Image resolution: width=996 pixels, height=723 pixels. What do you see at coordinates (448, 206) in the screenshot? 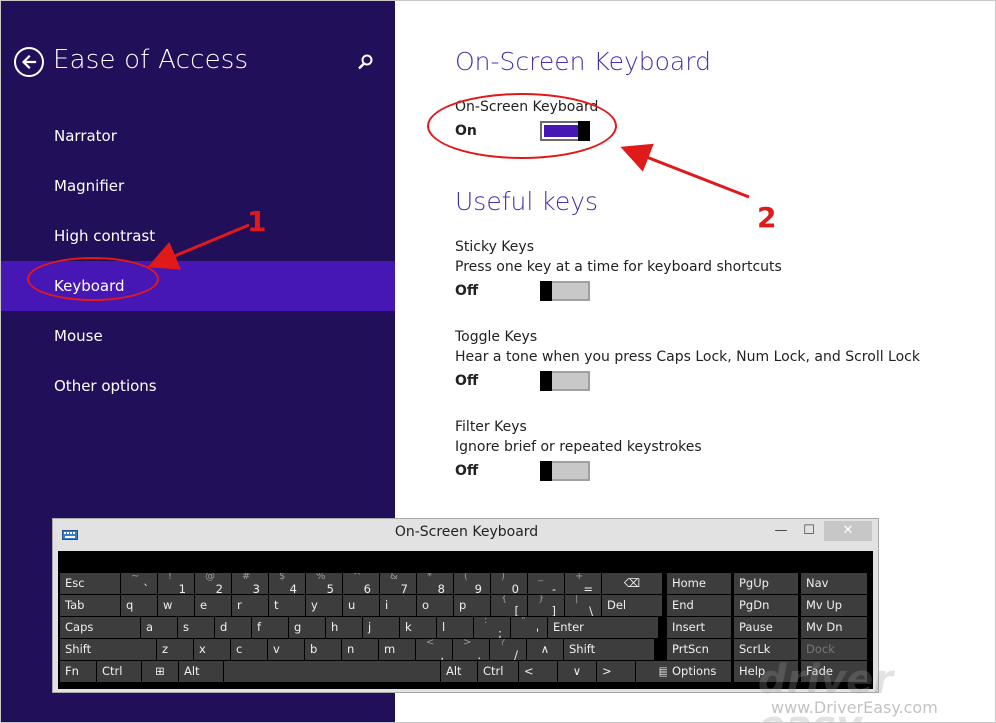
I see `annotation-arrows` at bounding box center [448, 206].